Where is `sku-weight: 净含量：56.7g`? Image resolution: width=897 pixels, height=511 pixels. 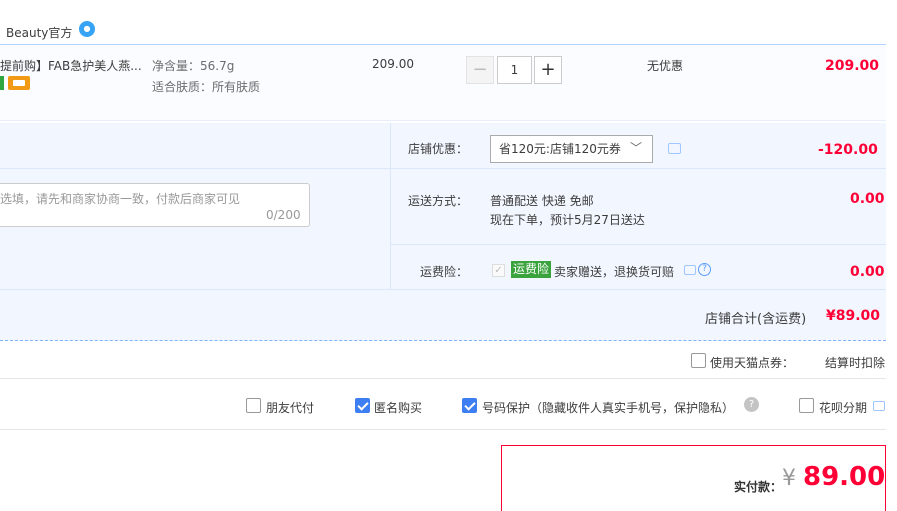 sku-weight: 净含量：56.7g is located at coordinates (193, 66).